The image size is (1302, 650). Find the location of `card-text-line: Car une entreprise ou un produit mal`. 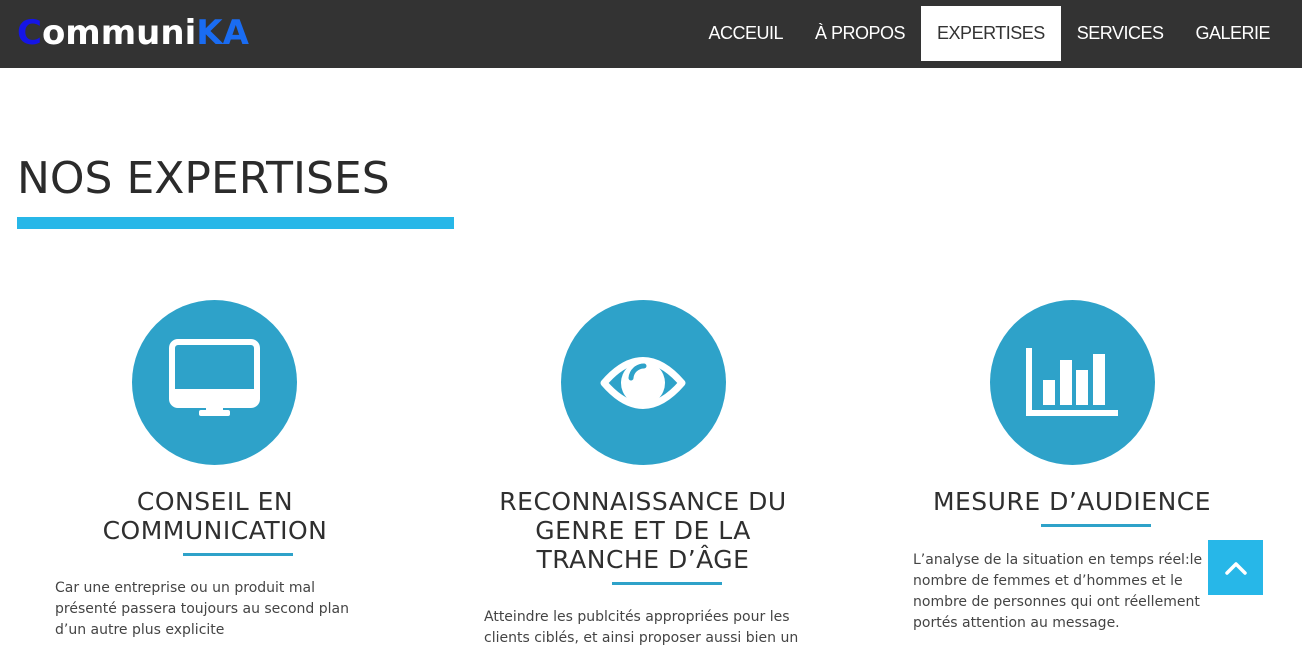

card-text-line: Car une entreprise ou un produit mal is located at coordinates (185, 588).